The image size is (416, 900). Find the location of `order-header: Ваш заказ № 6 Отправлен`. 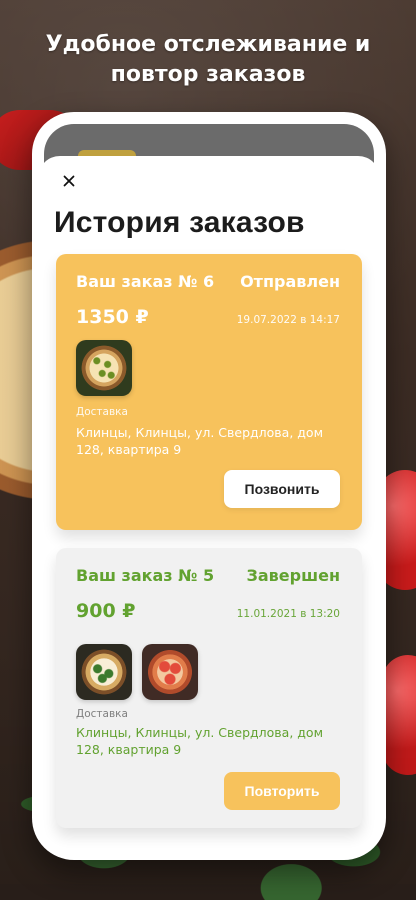

order-header: Ваш заказ № 6 Отправлен is located at coordinates (208, 281).